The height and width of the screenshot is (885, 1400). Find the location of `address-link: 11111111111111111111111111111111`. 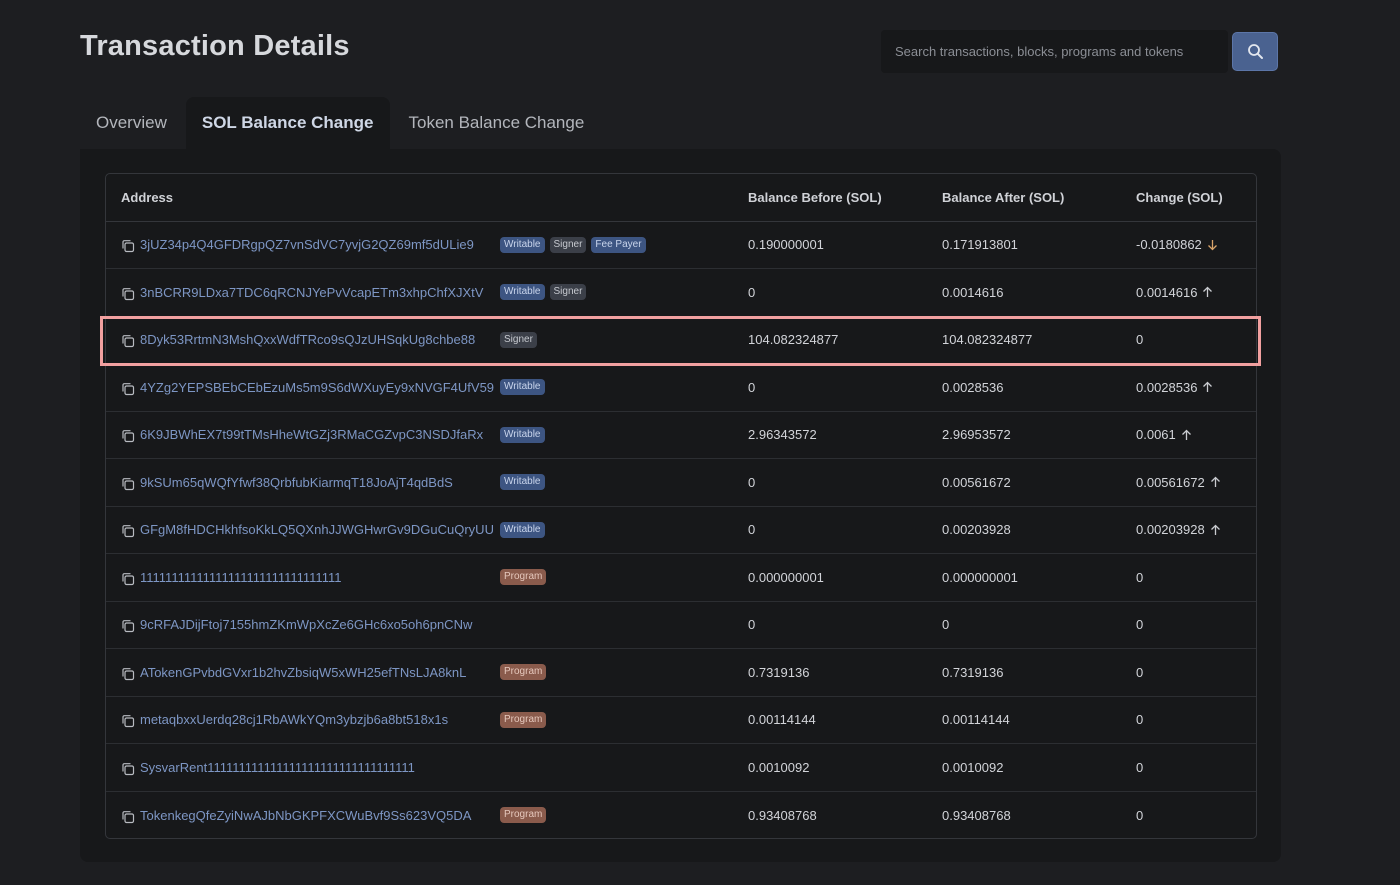

address-link: 11111111111111111111111111111111 is located at coordinates (320, 577).